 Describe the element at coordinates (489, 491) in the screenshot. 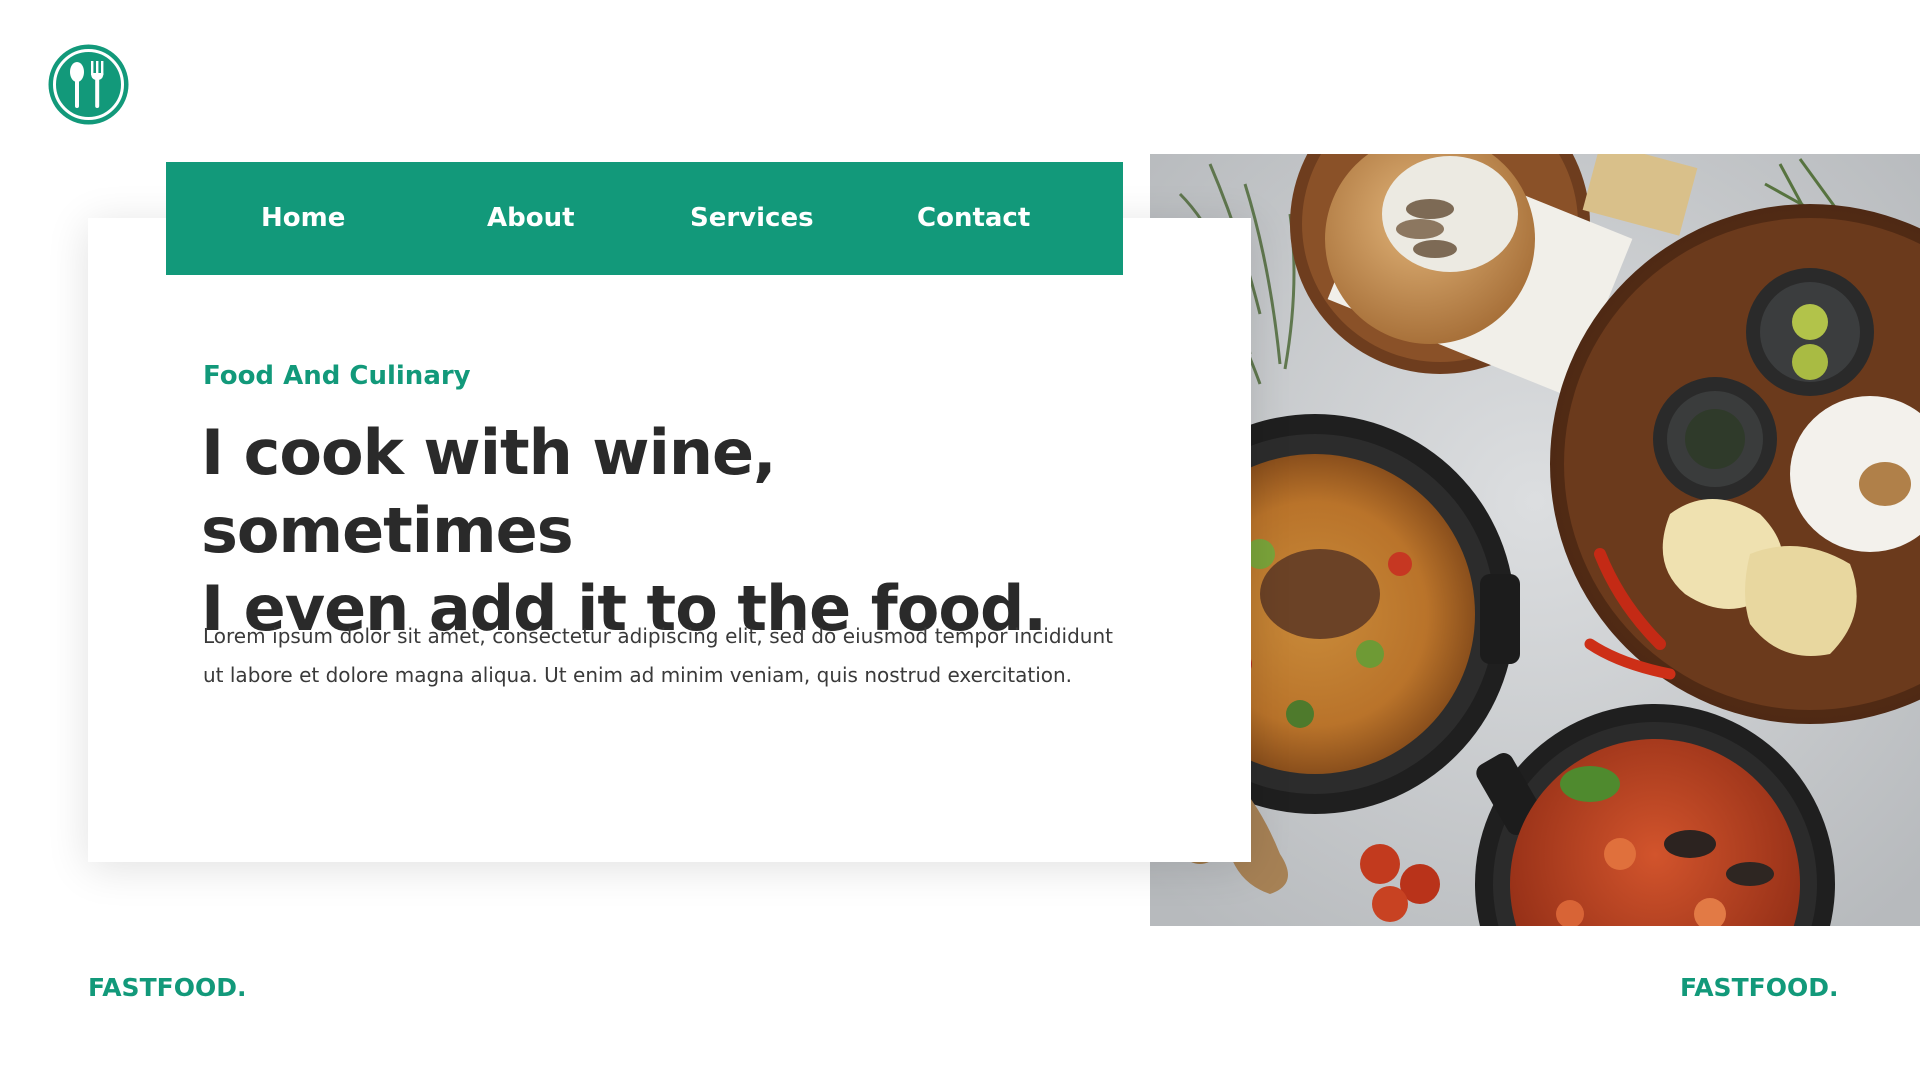

I see `hero-headline-line-1: I cook with wine, sometimes` at that location.